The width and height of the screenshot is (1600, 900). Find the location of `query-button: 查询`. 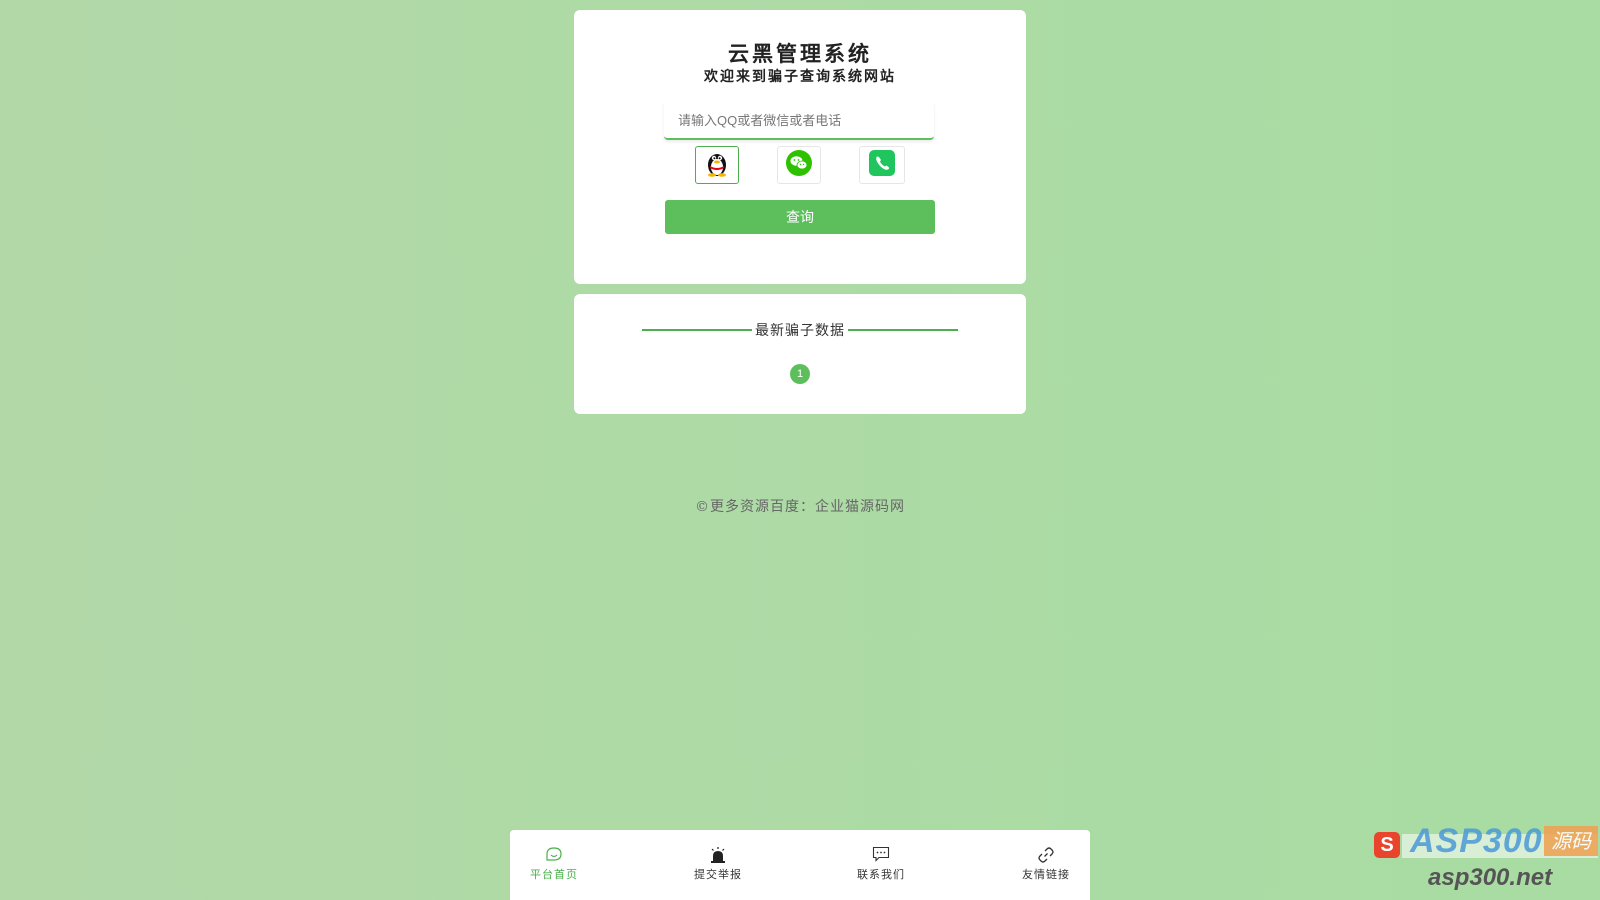

query-button: 查询 is located at coordinates (800, 217).